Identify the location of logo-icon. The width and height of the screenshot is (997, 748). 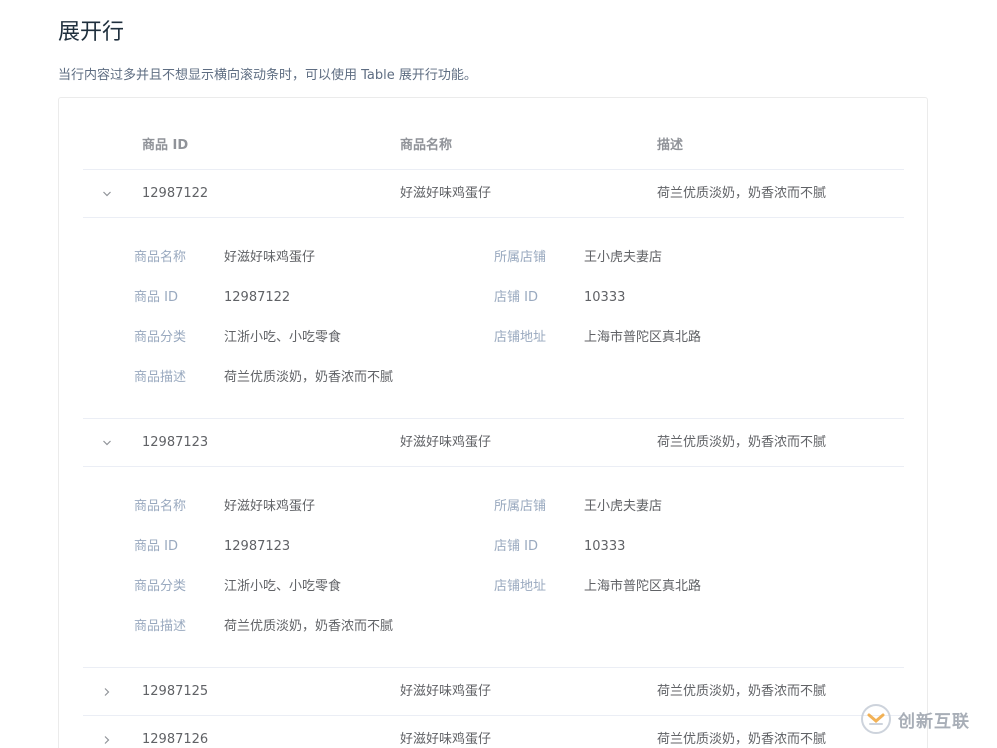
(876, 719).